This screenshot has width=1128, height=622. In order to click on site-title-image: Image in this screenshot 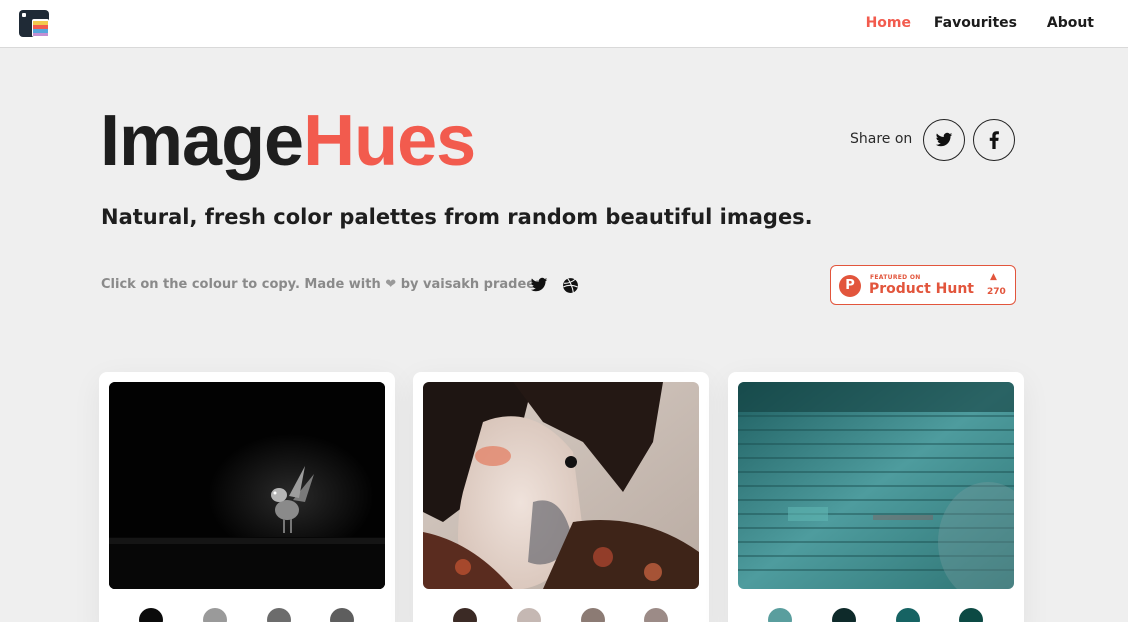, I will do `click(202, 141)`.